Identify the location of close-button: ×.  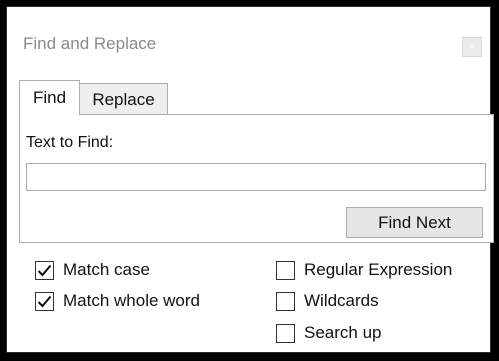
(472, 47).